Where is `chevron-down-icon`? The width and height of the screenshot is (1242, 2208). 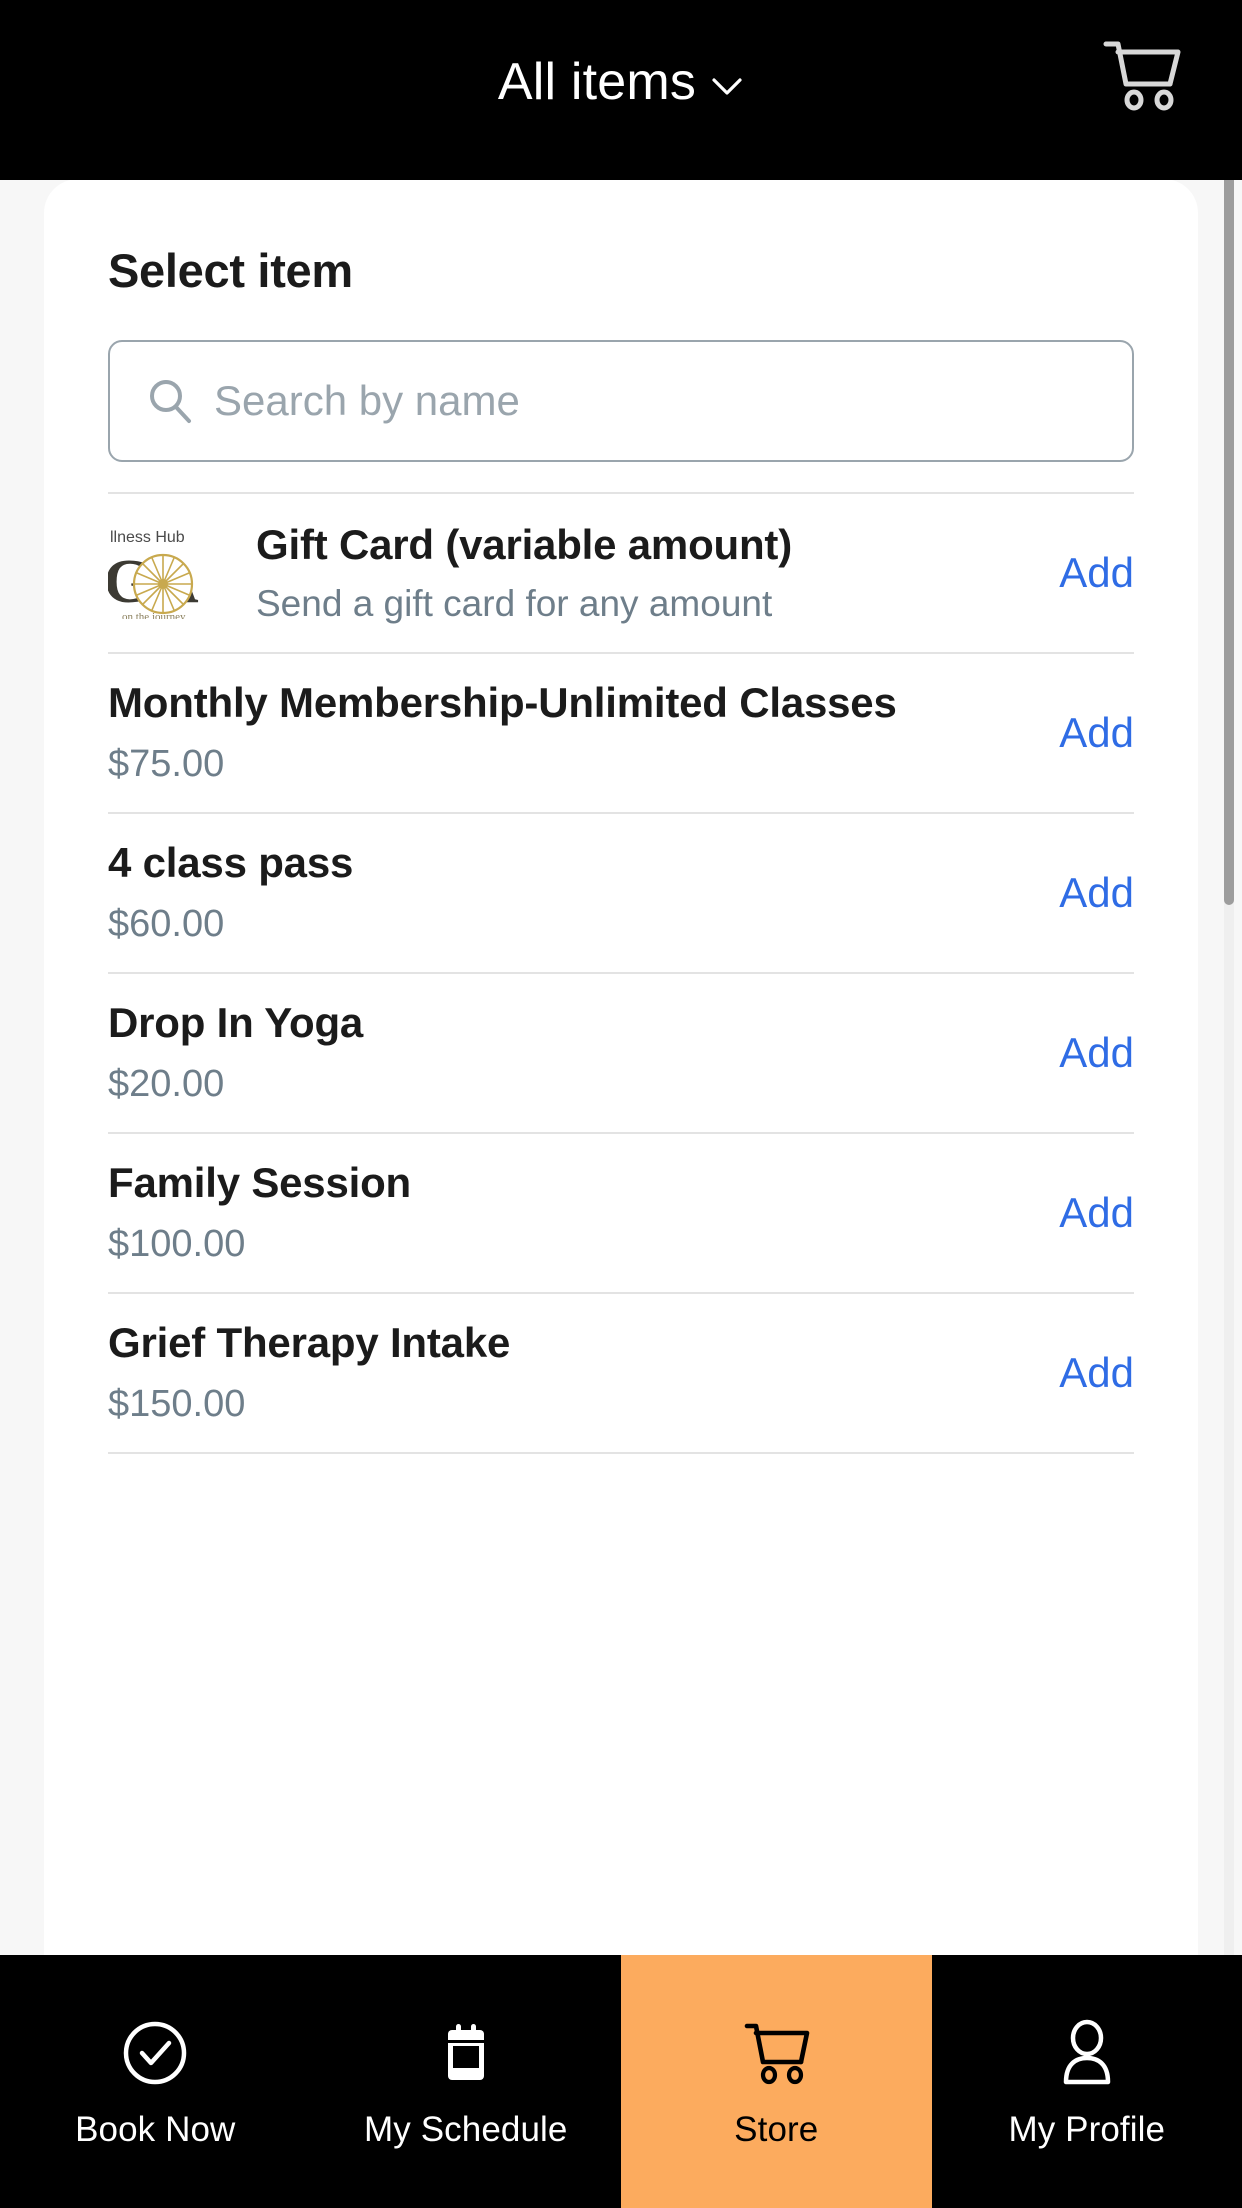
chevron-down-icon is located at coordinates (727, 86).